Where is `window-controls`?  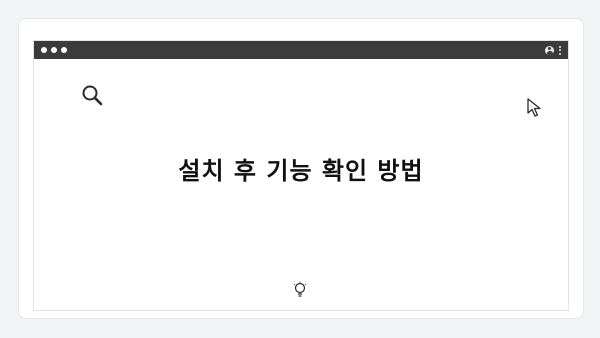
window-controls is located at coordinates (54, 50).